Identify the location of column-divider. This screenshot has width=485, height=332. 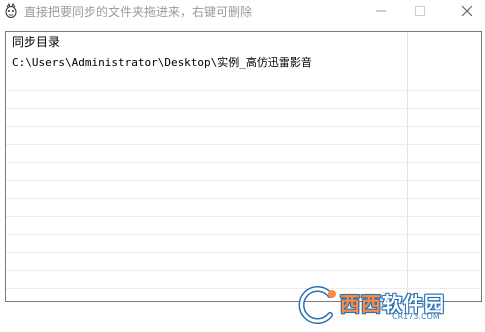
(407, 166).